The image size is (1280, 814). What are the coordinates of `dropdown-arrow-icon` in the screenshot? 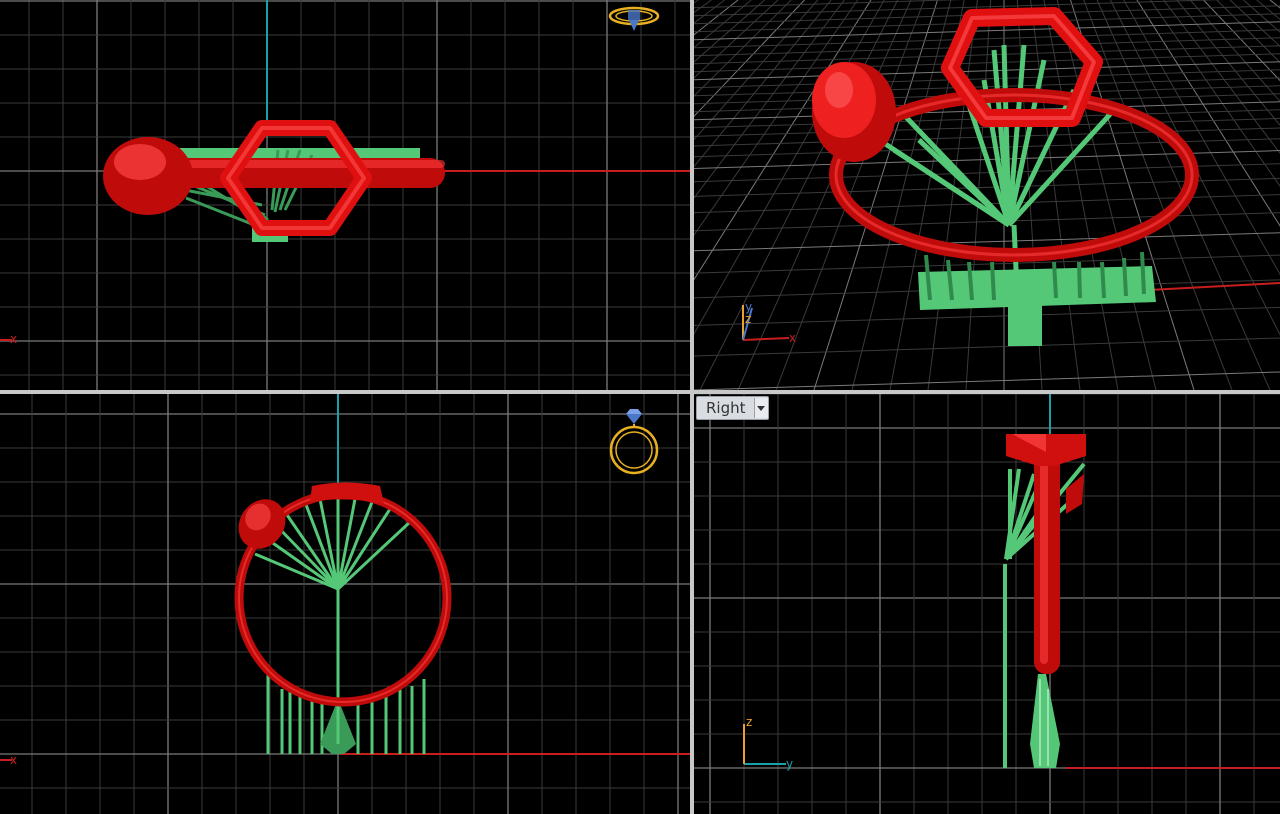 It's located at (760, 408).